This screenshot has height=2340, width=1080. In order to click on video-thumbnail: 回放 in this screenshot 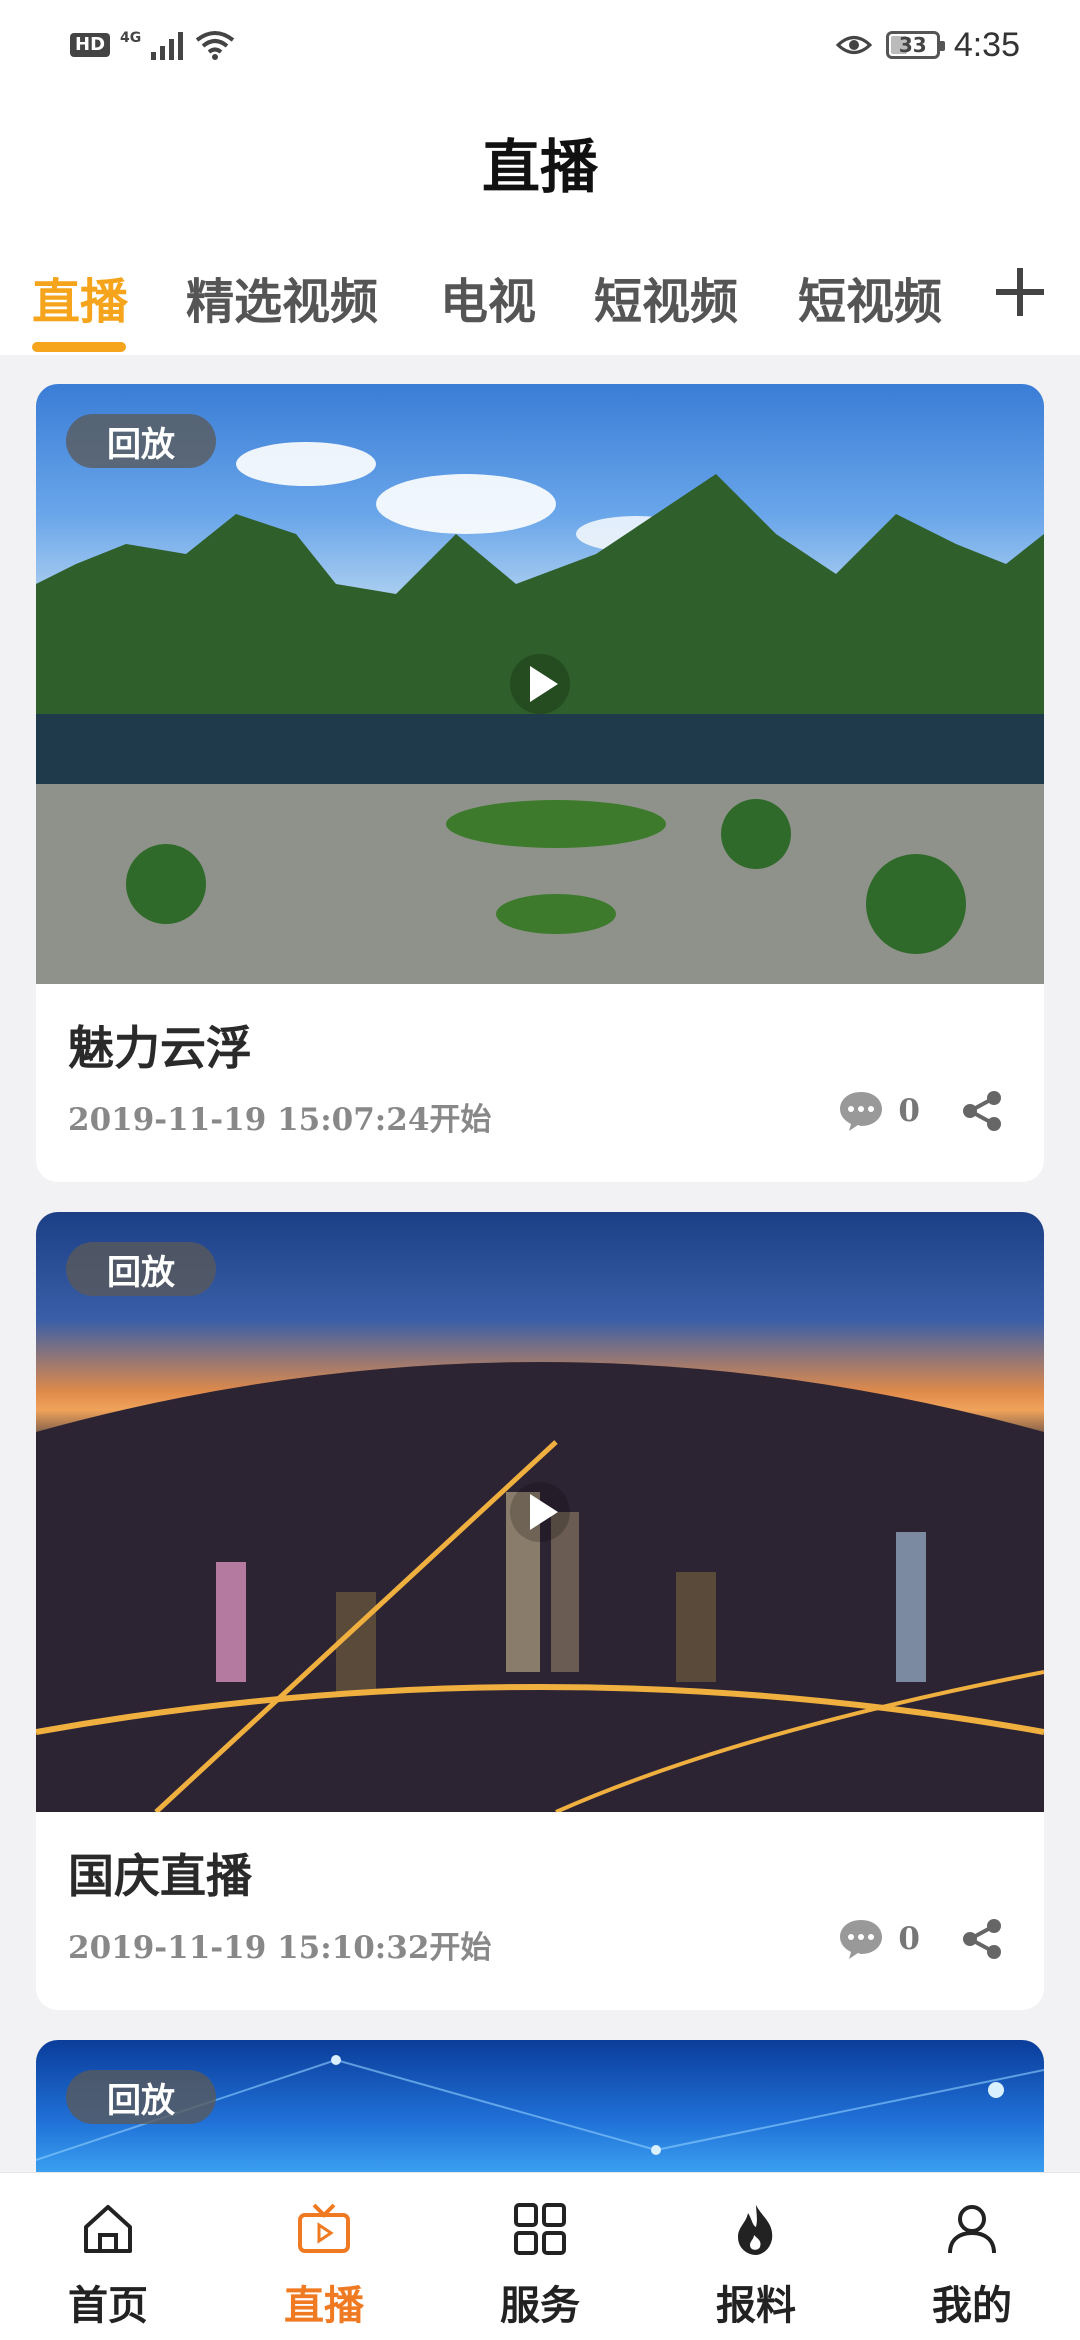, I will do `click(540, 2106)`.